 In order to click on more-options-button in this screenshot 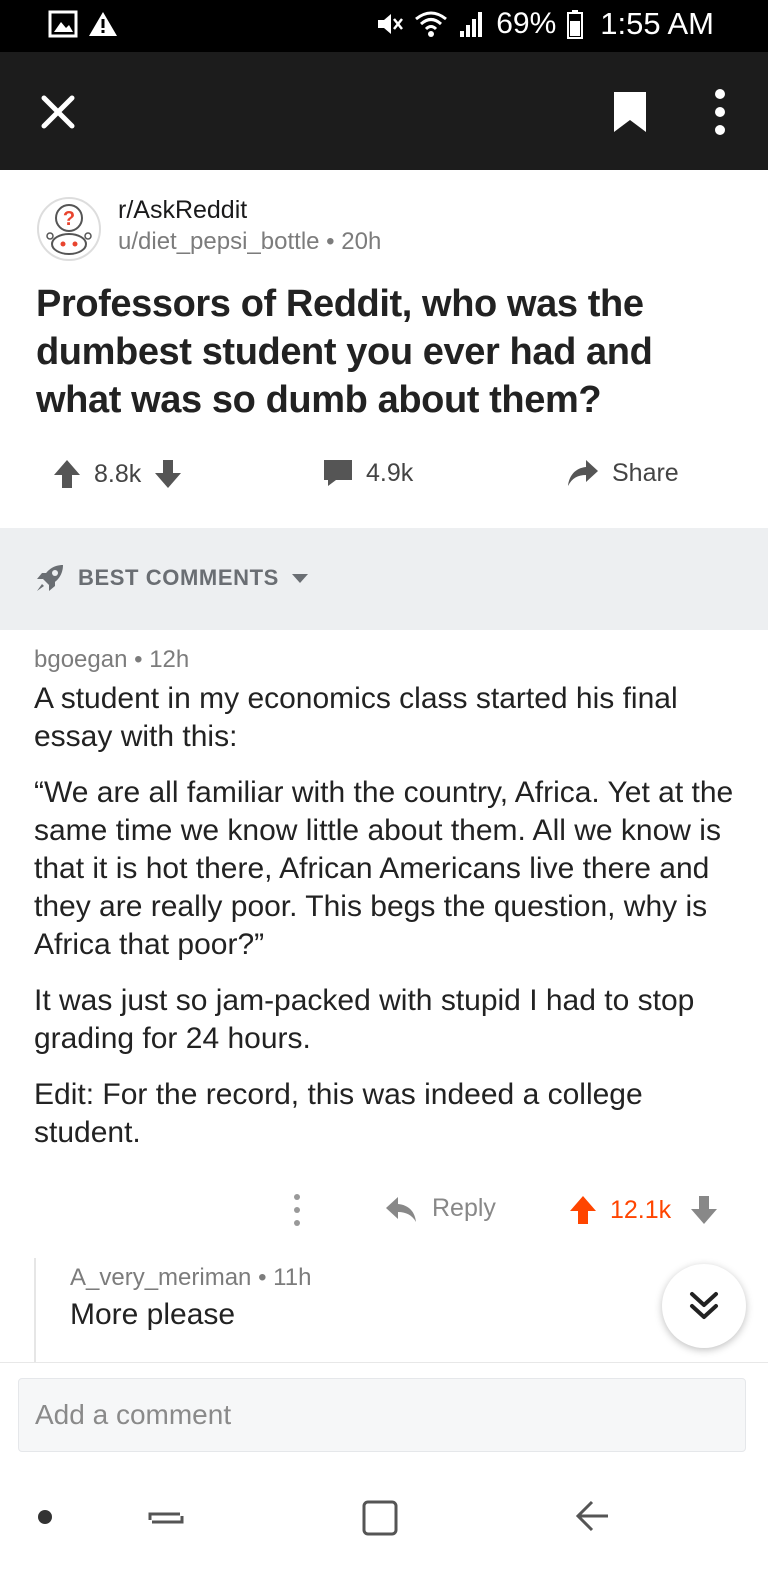, I will do `click(720, 112)`.